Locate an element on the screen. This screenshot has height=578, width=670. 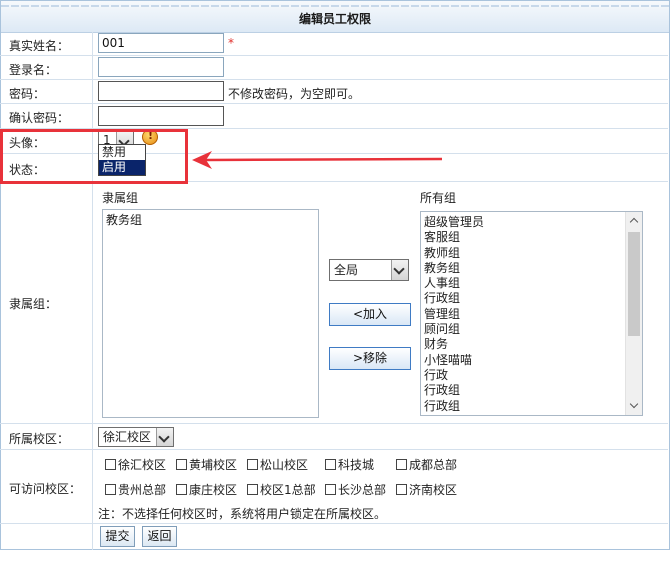
all-groups-scrollbar is located at coordinates (633, 313).